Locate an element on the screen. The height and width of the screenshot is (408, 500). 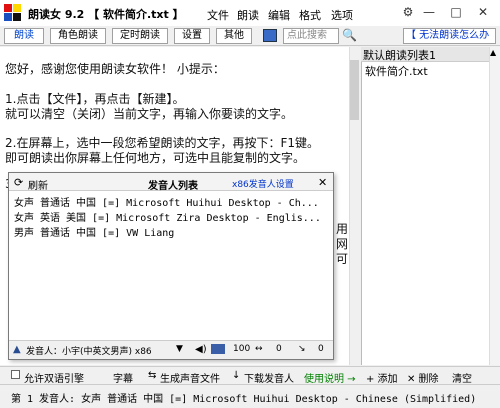
download-icon: ↓ is located at coordinates (236, 375).